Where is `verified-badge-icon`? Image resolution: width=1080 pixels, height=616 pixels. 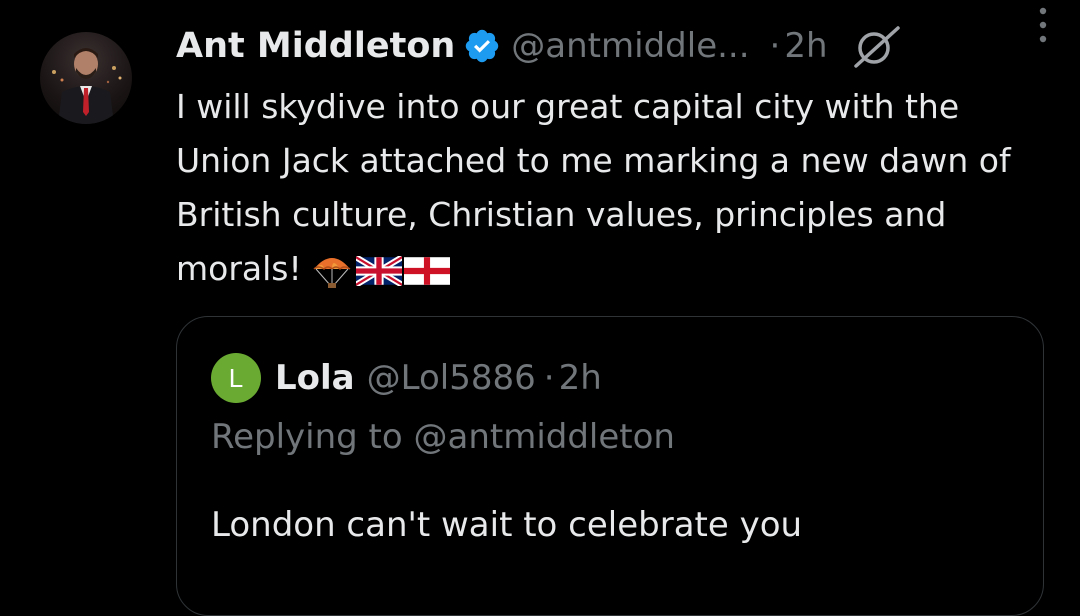 verified-badge-icon is located at coordinates (482, 46).